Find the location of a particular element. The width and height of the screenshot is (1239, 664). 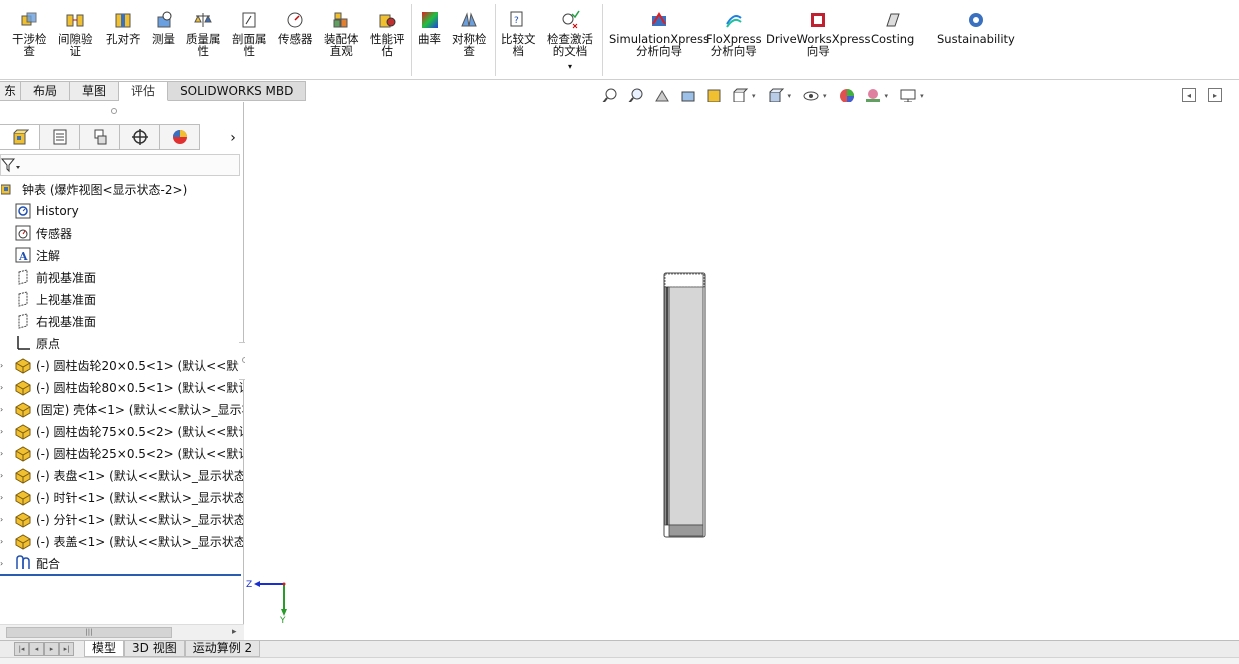

driveworksxpress-button: DriveWorksXpress 向导 is located at coordinates (818, 33).